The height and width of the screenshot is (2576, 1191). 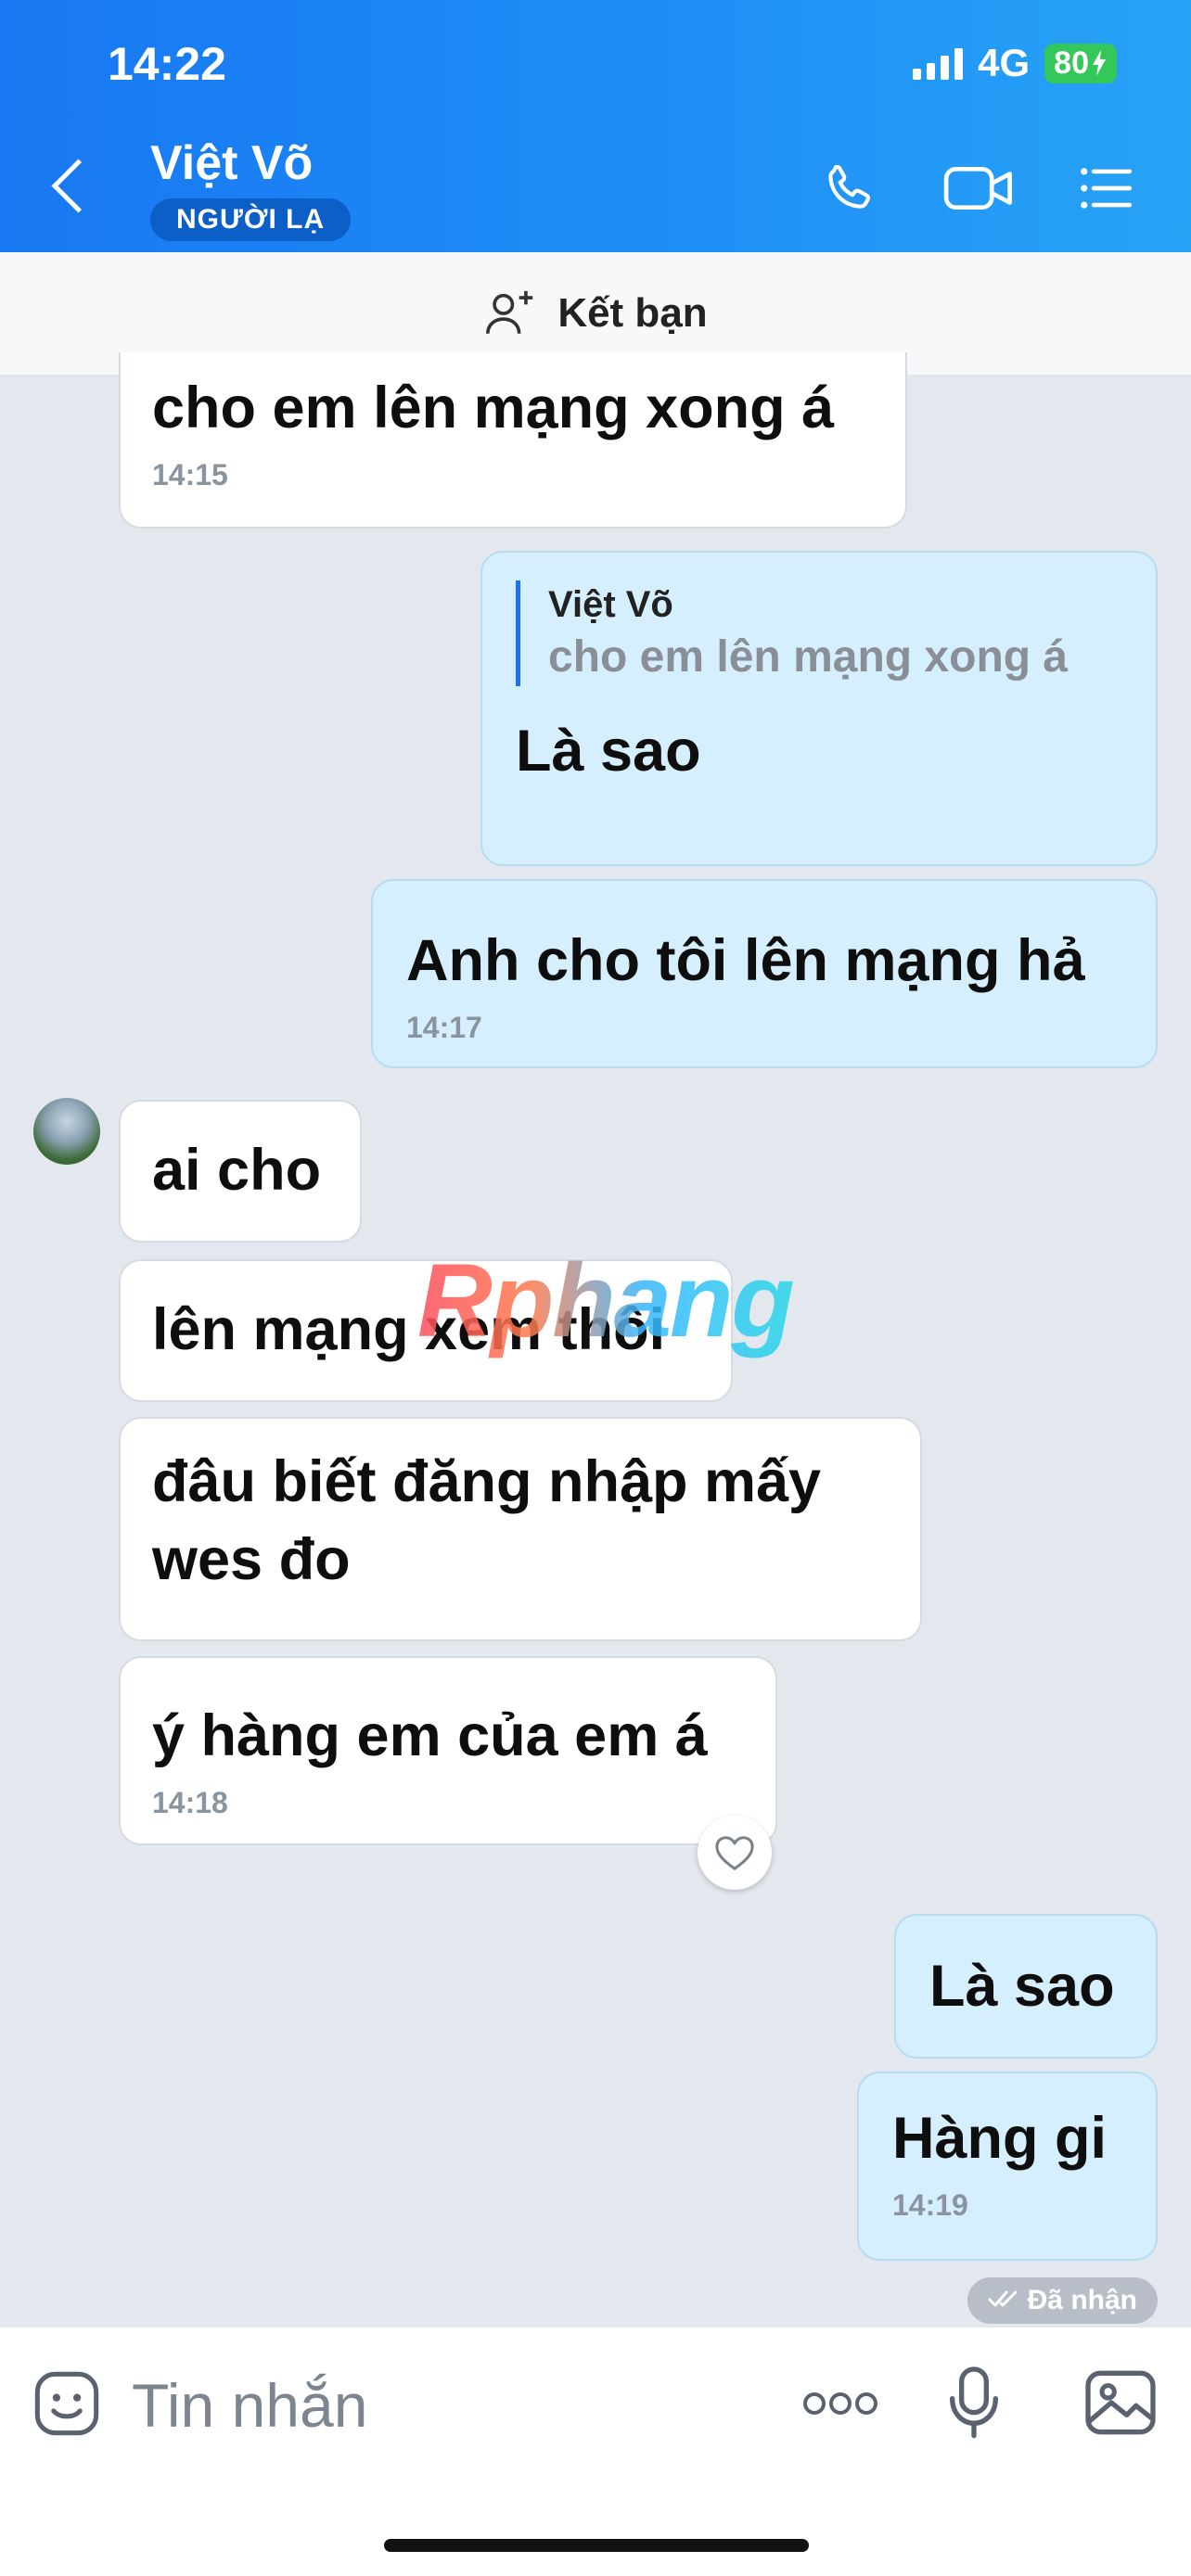 I want to click on microphone-icon, so click(x=974, y=2402).